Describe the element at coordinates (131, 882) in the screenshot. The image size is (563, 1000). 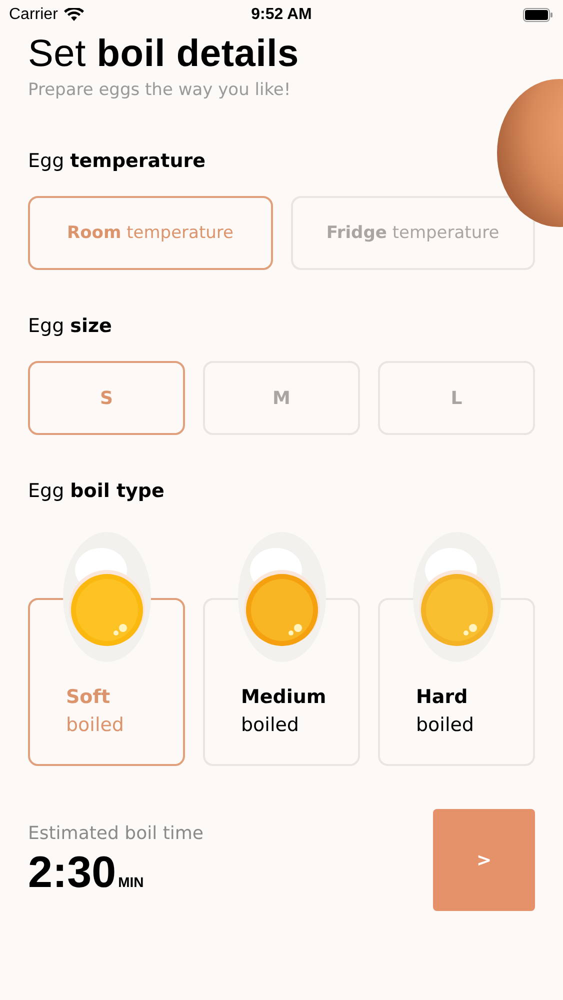
I see `boil-time-unit: MIN` at that location.